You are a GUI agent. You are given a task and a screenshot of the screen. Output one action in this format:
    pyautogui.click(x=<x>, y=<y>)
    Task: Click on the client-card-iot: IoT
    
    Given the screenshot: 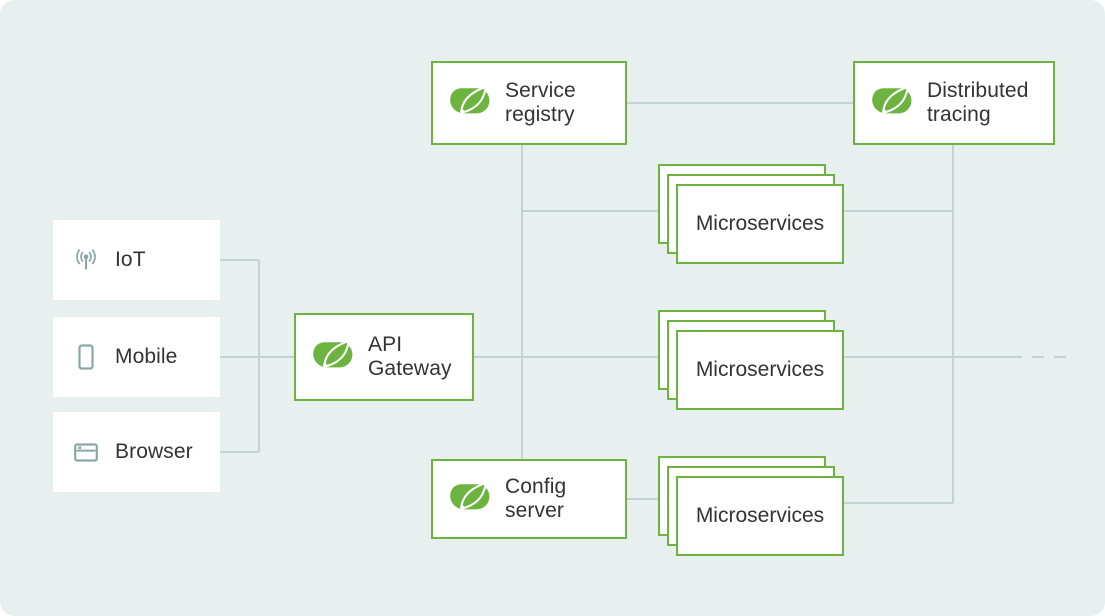 What is the action you would take?
    pyautogui.click(x=136, y=260)
    